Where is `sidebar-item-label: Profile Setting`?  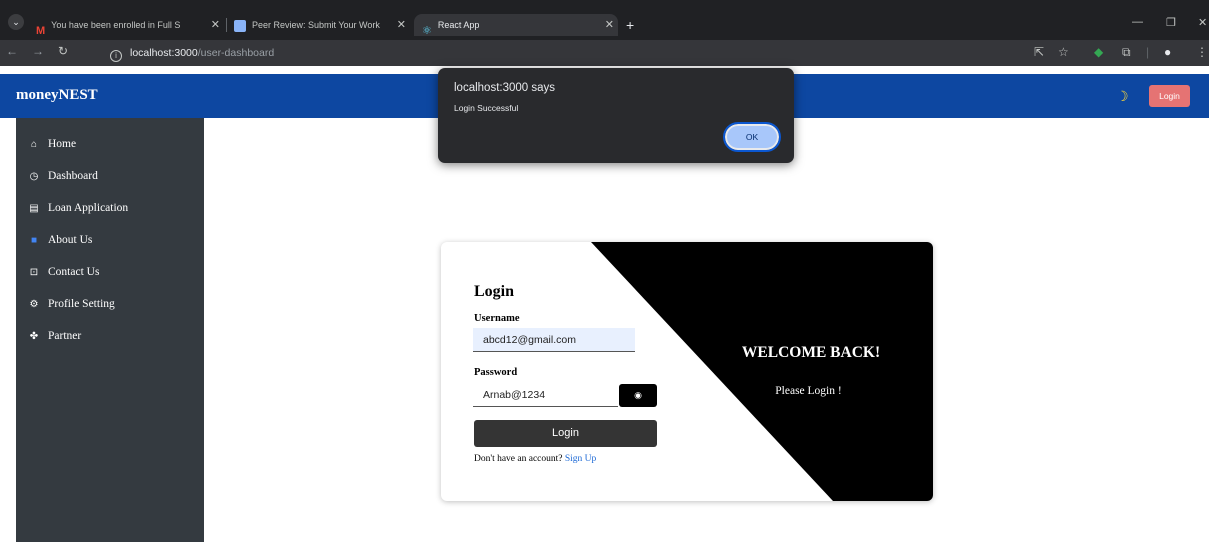 sidebar-item-label: Profile Setting is located at coordinates (81, 304).